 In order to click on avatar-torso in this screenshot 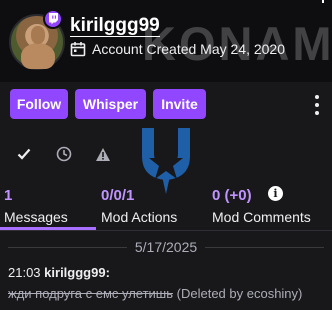, I will do `click(38, 56)`.